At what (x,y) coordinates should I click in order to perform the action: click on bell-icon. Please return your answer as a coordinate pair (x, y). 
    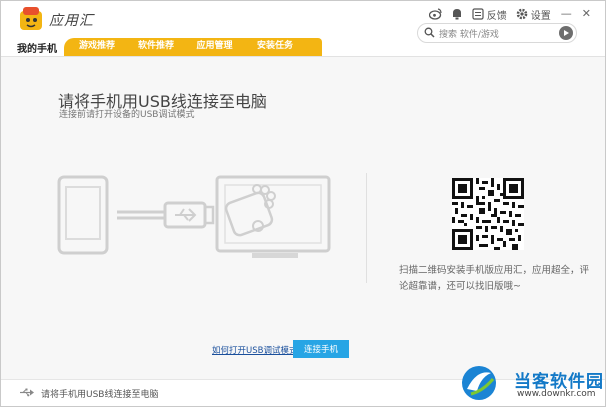
    Looking at the image, I should click on (457, 14).